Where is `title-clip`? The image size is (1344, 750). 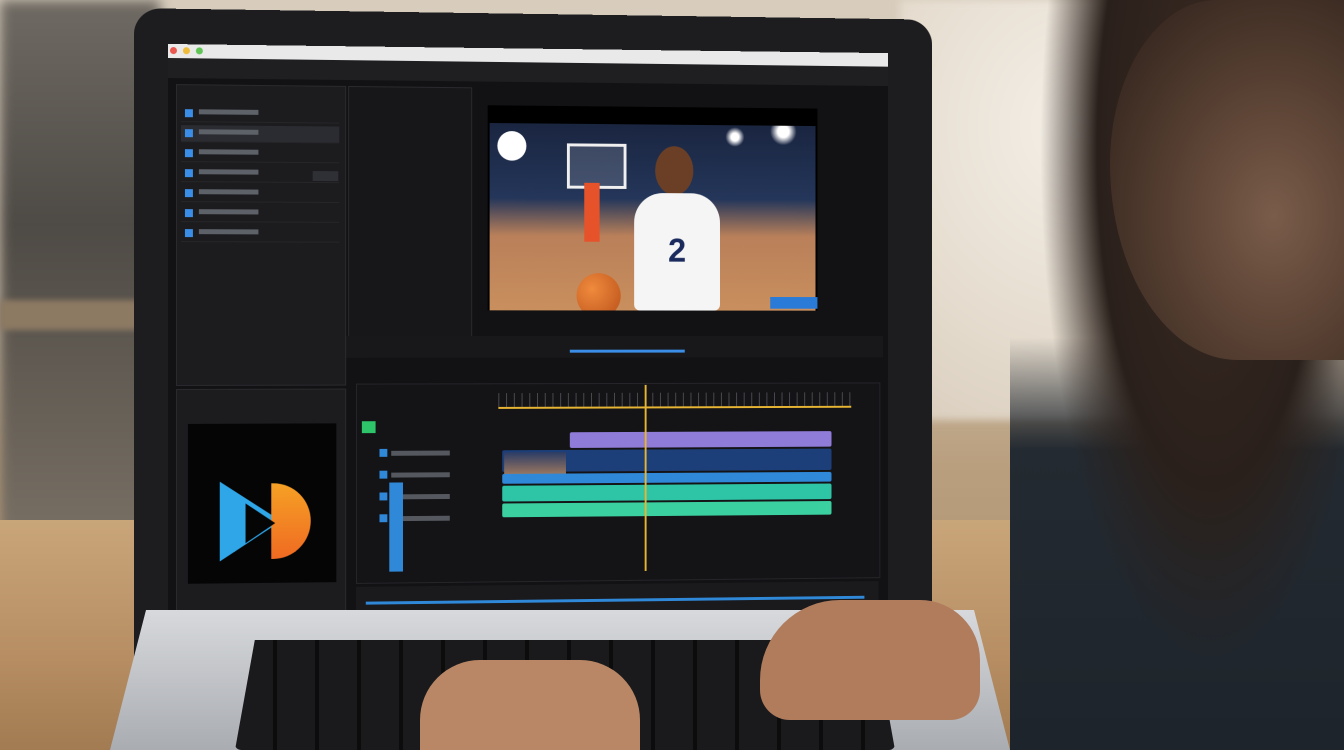 title-clip is located at coordinates (700, 439).